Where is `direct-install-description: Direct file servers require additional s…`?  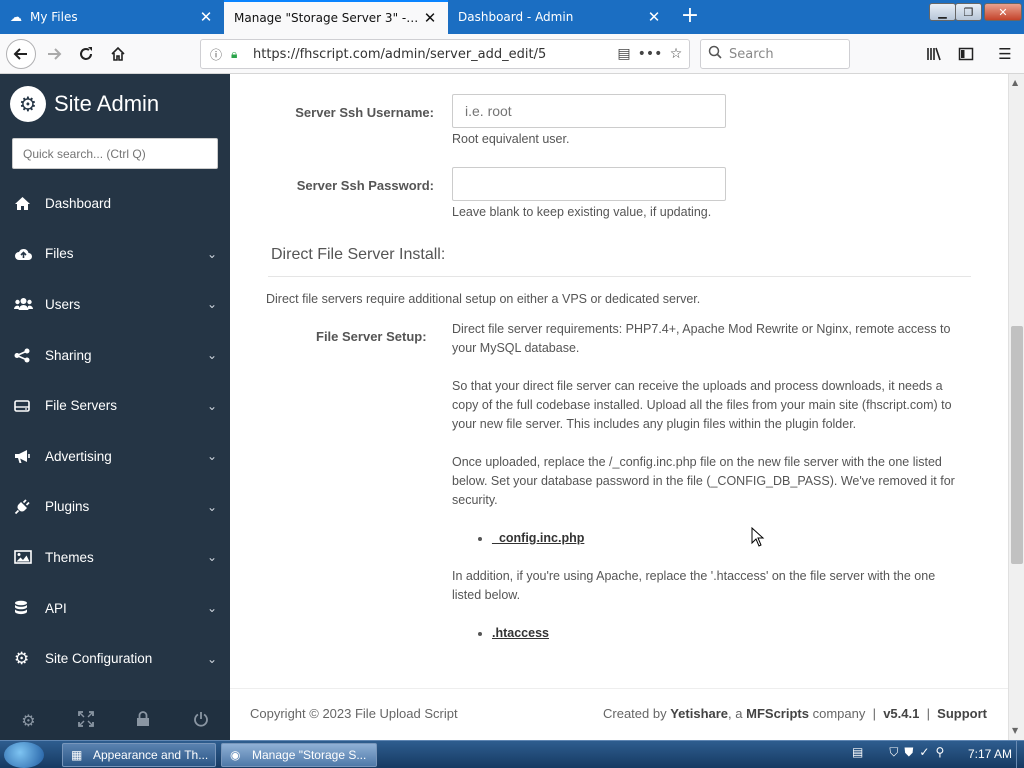
direct-install-description: Direct file servers require additional s… is located at coordinates (483, 299).